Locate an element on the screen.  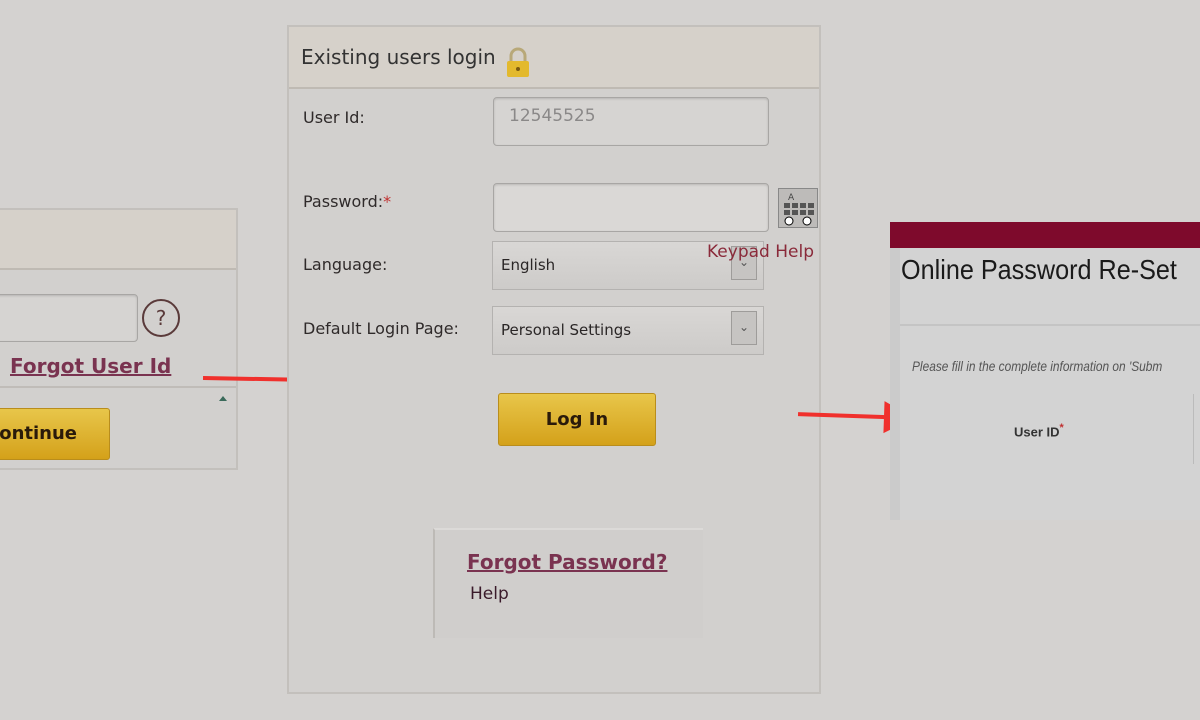
reset-header-bar is located at coordinates (1045, 235).